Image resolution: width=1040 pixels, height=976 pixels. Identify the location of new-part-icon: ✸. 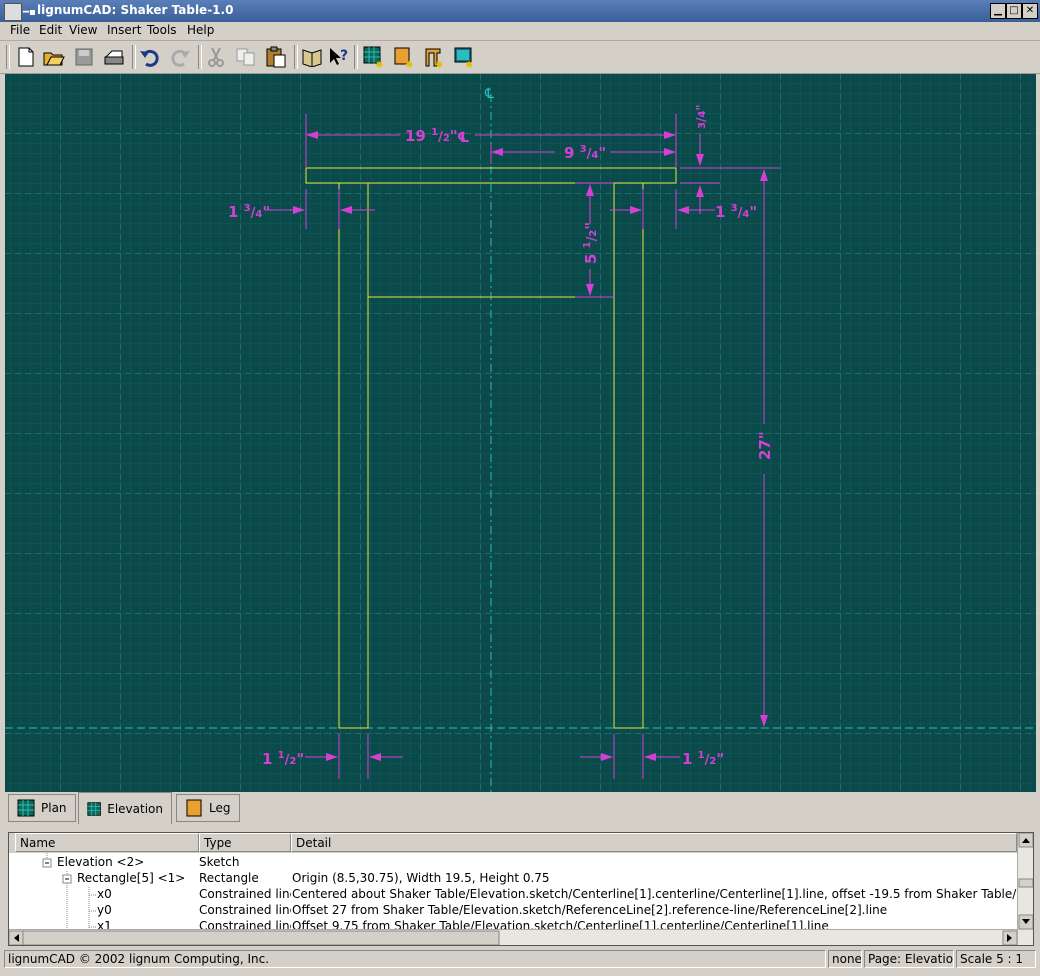
(404, 57).